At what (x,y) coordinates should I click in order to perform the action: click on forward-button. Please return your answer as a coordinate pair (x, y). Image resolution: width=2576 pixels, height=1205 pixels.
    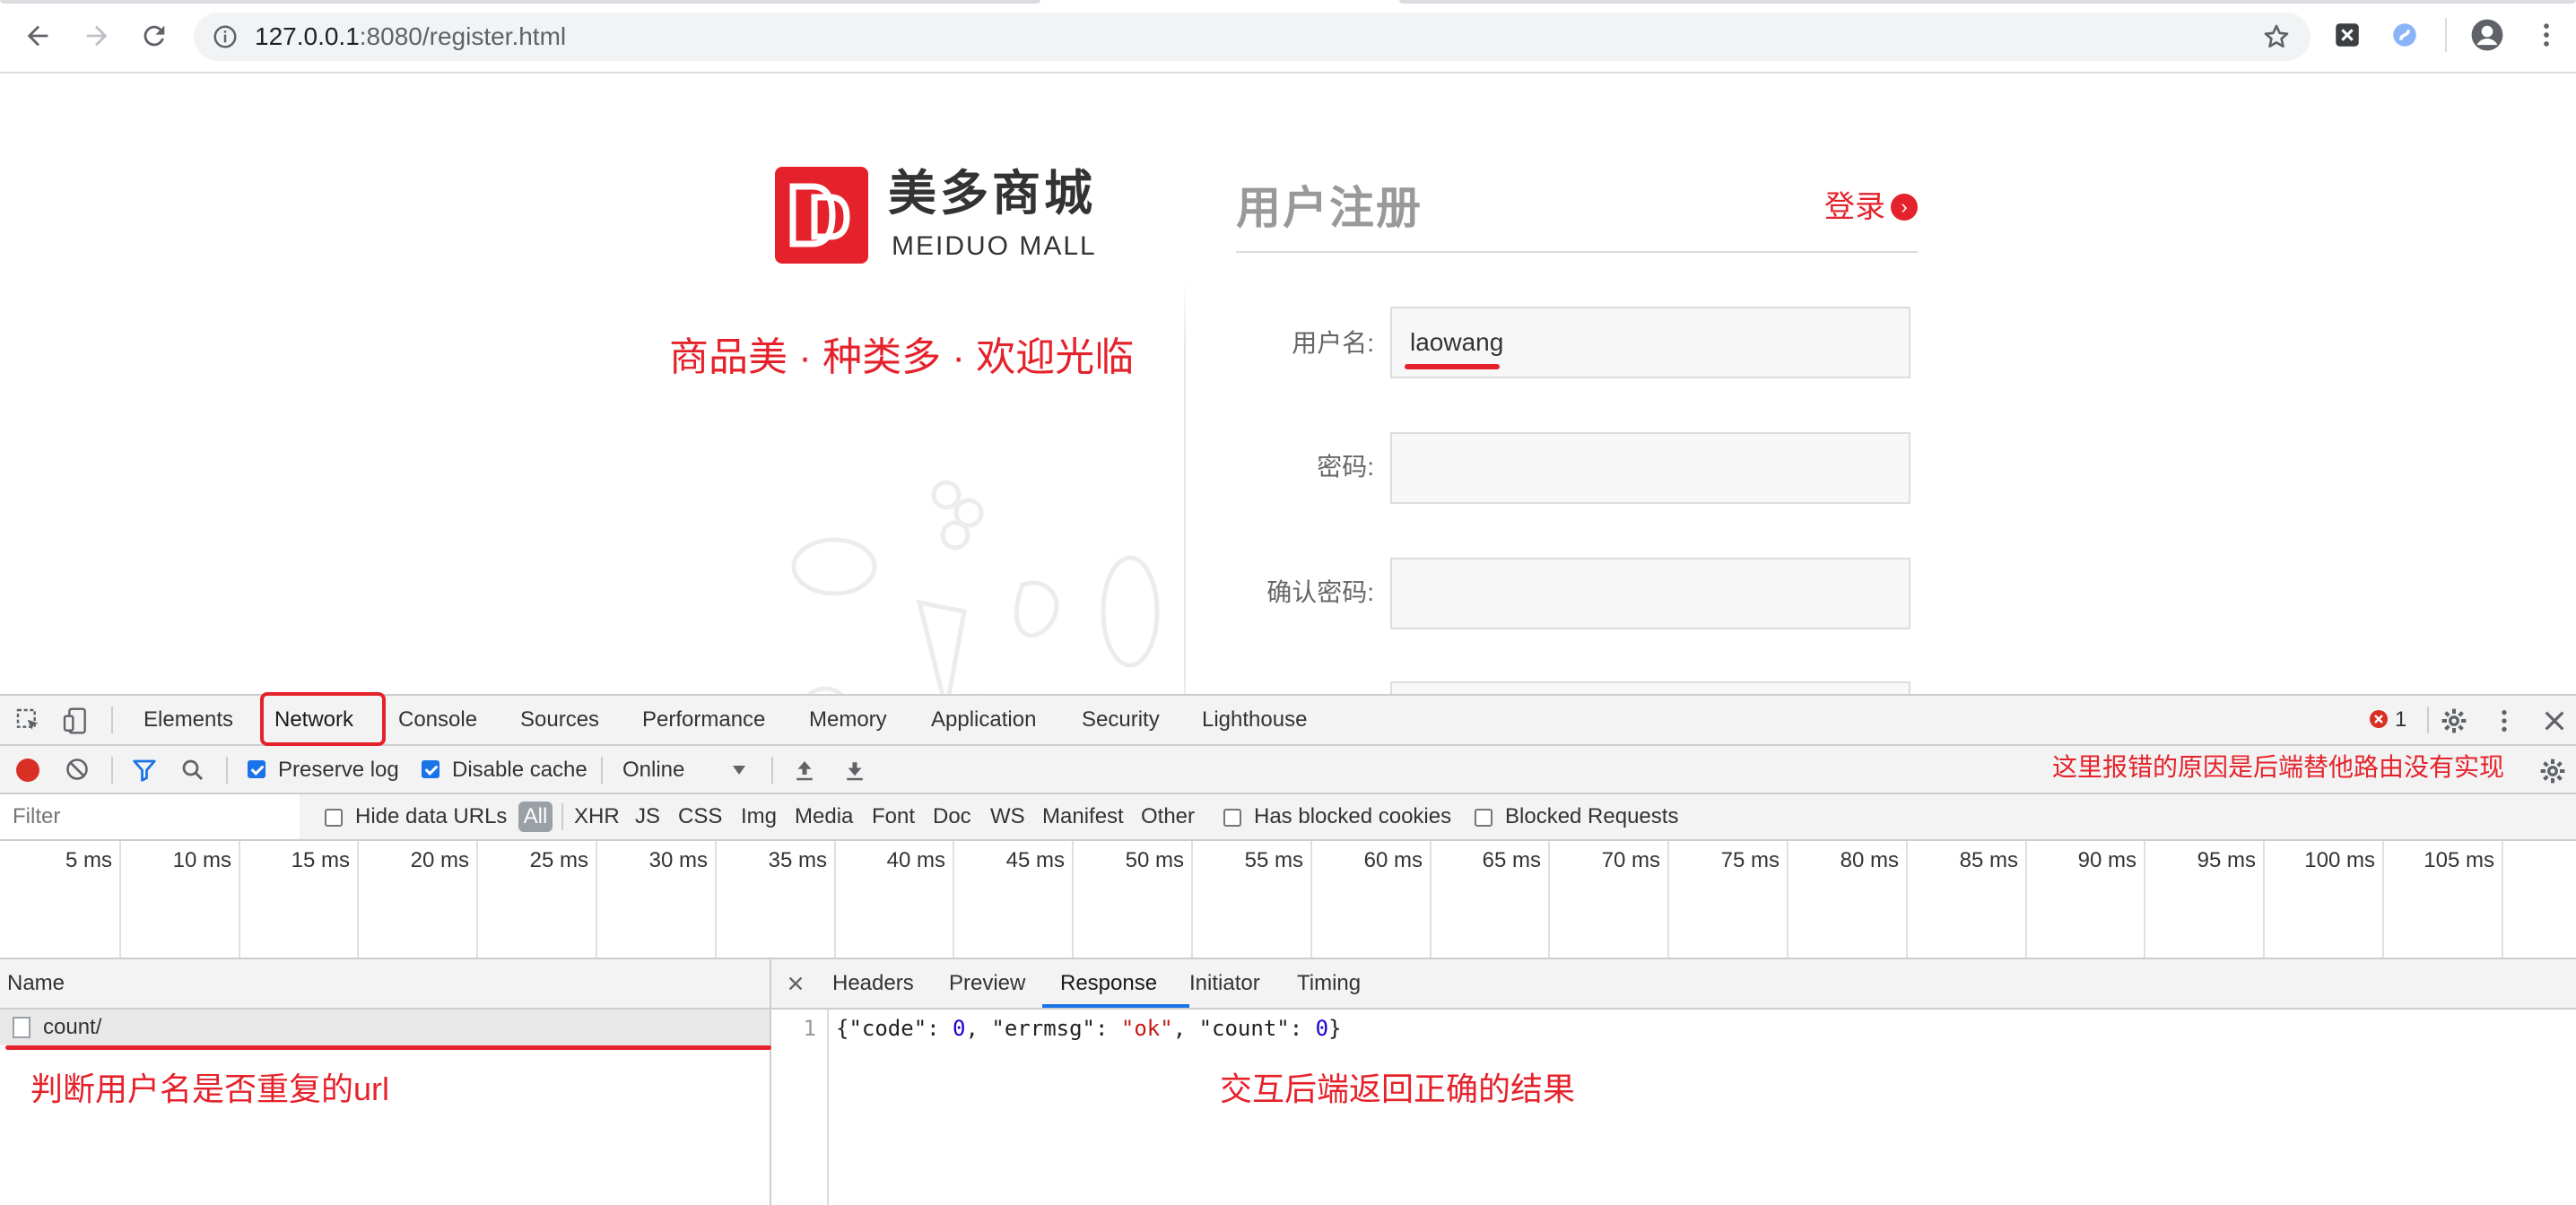
    Looking at the image, I should click on (97, 36).